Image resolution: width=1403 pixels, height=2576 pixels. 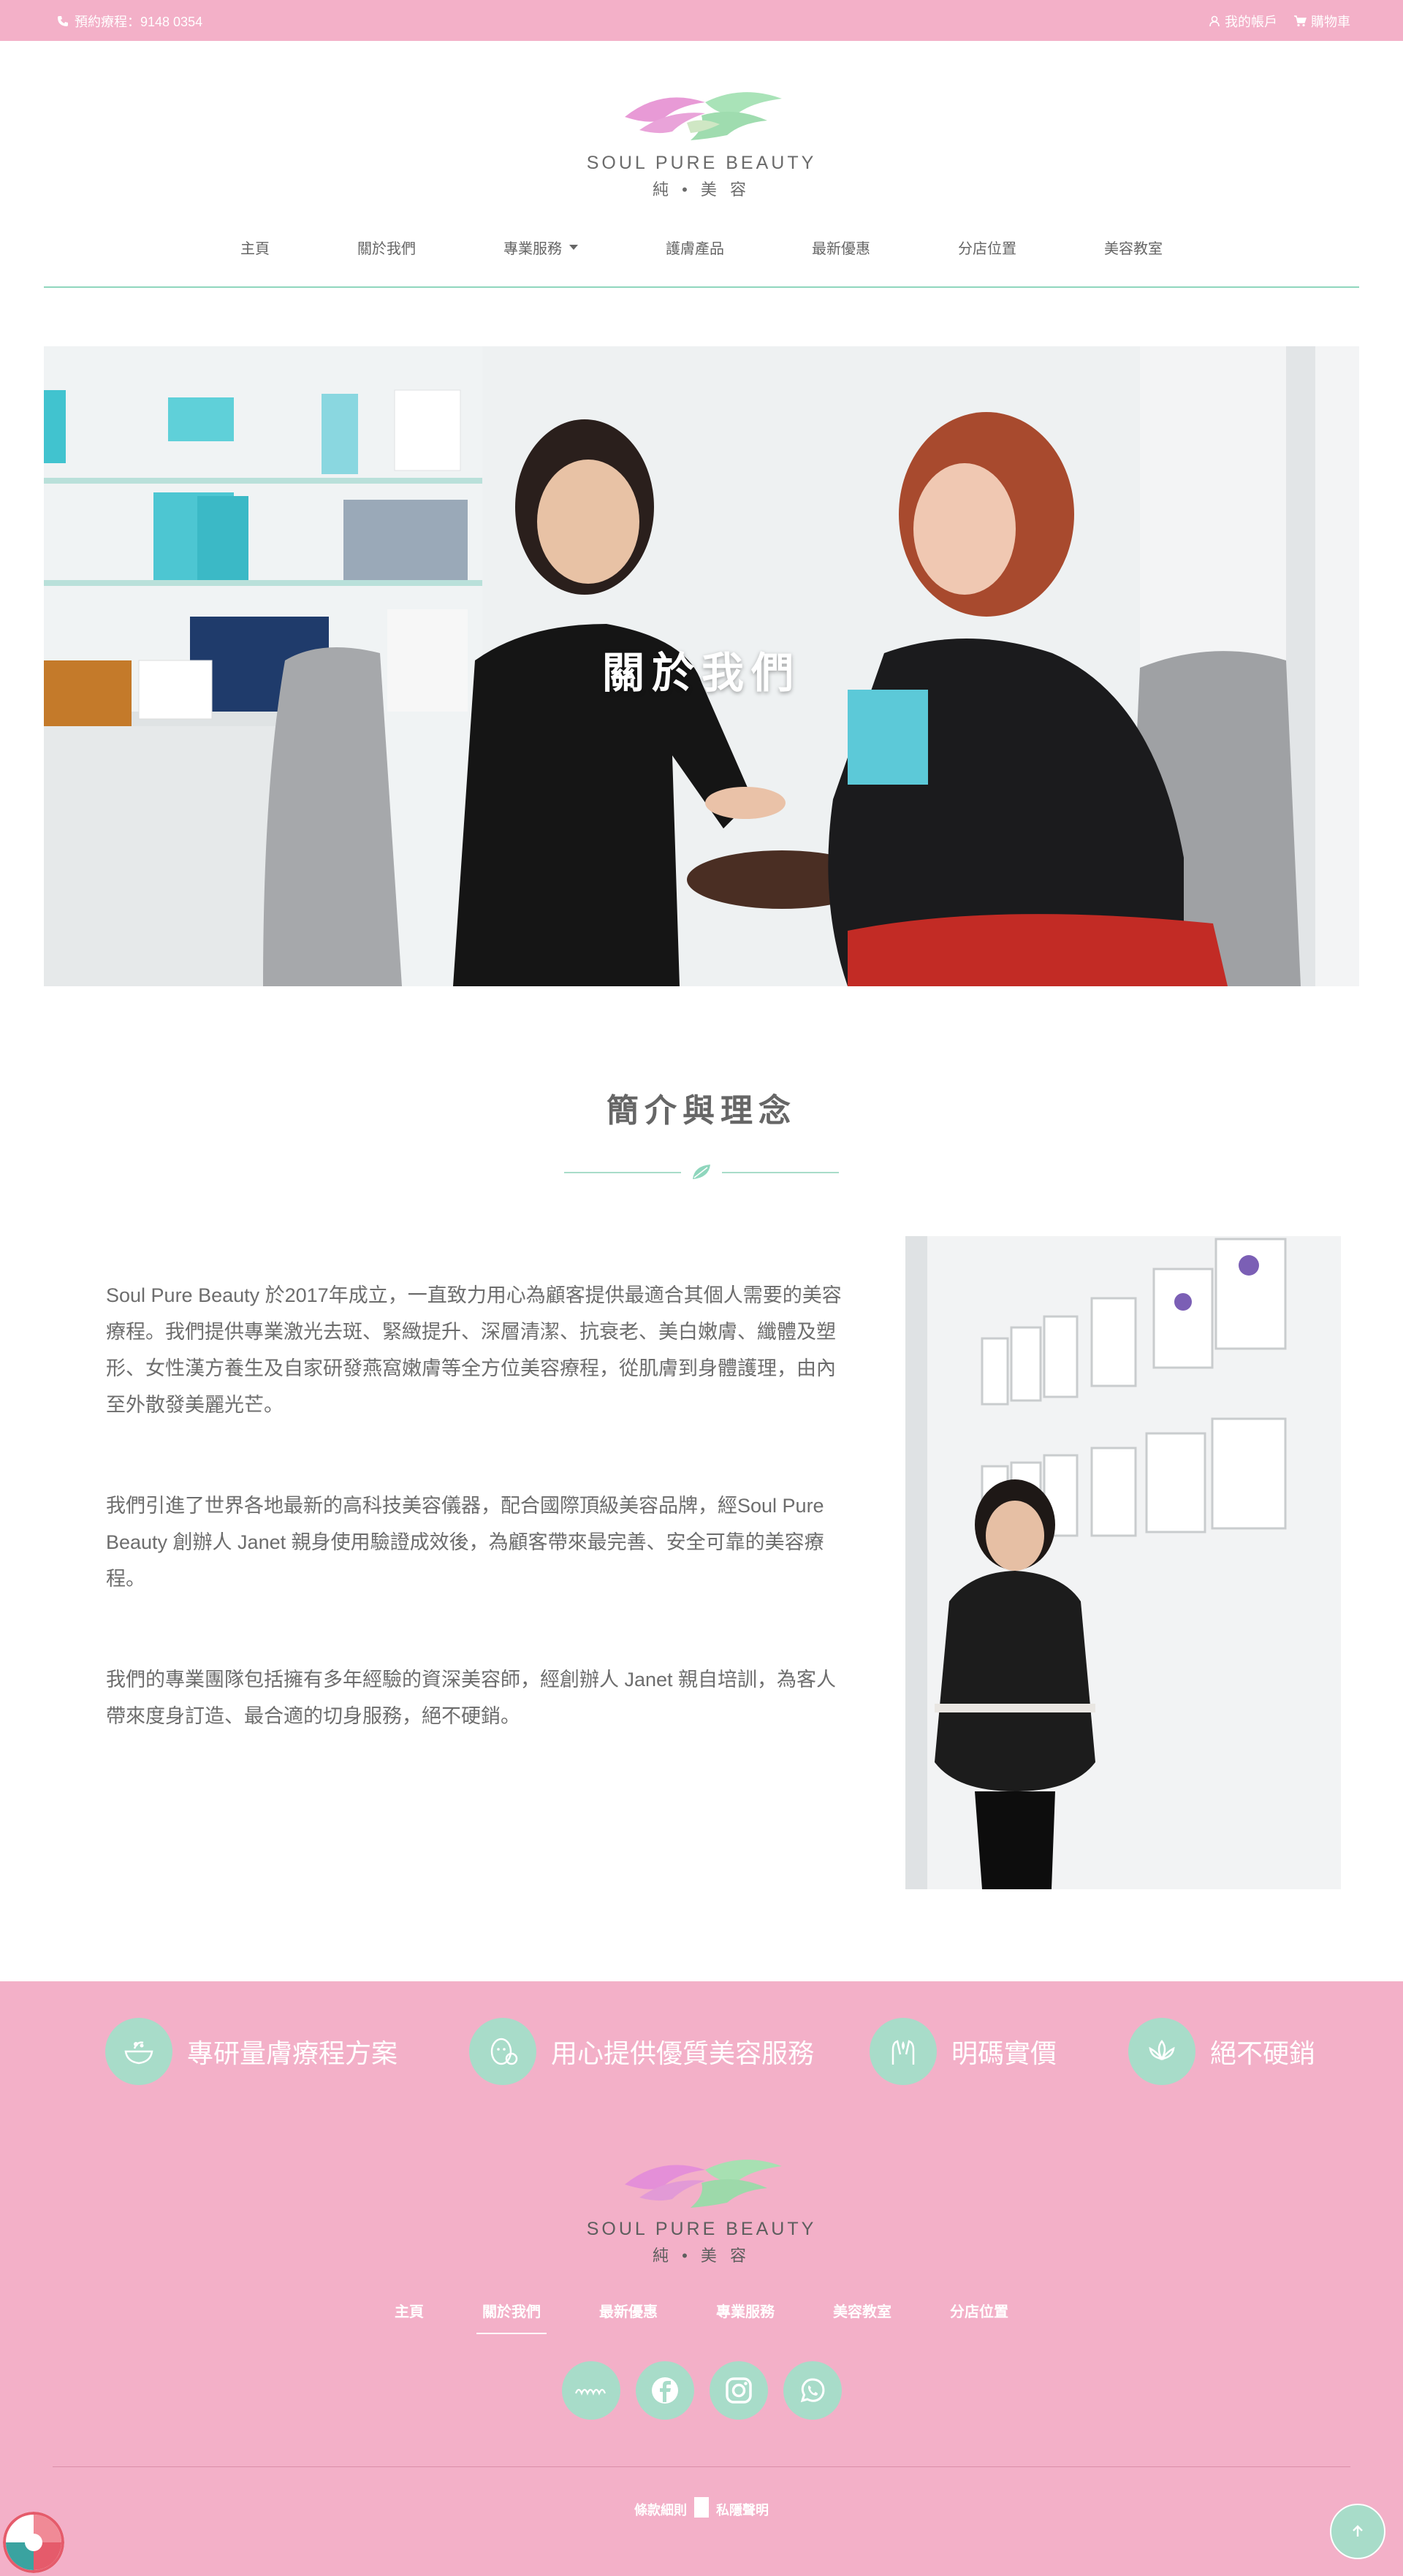 I want to click on my-account-label: 我的帳戶, so click(x=1251, y=22).